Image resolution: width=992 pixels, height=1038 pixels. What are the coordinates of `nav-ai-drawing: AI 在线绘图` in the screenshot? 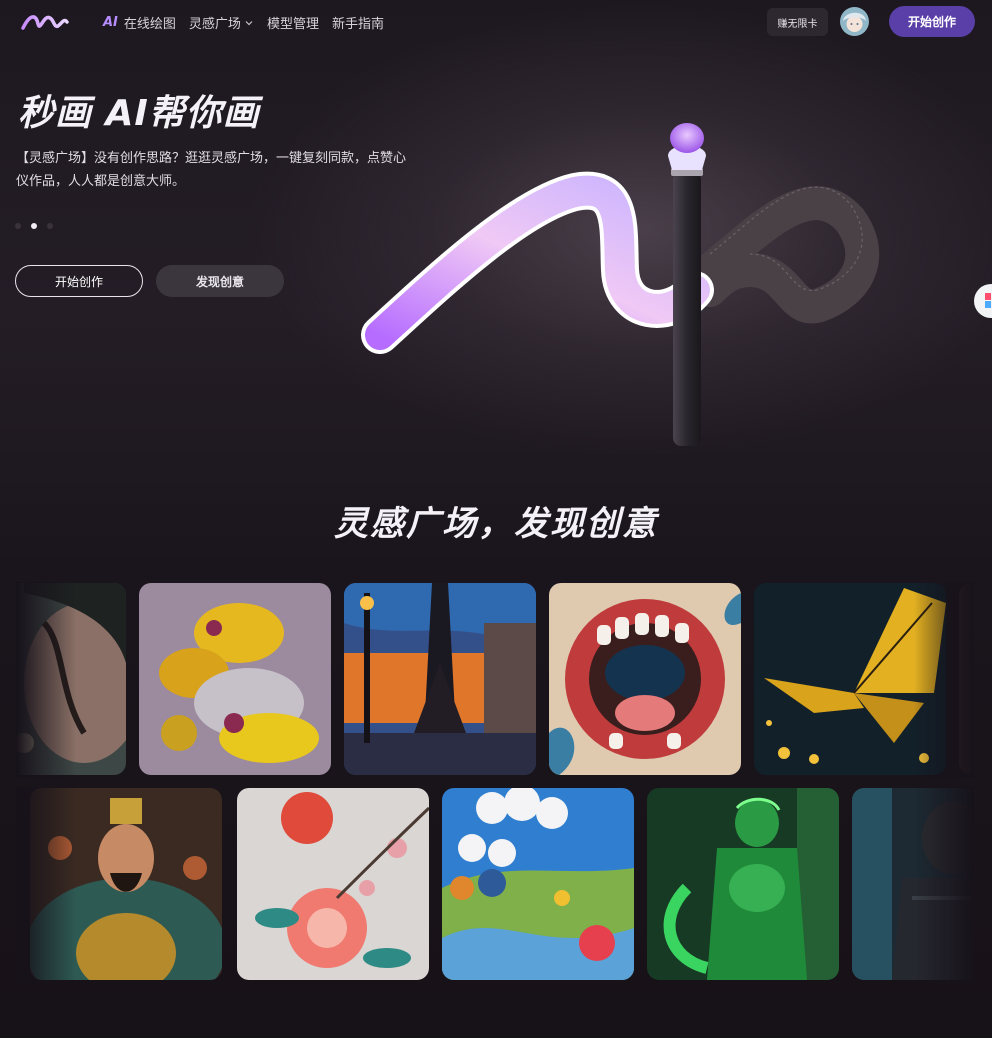 It's located at (139, 22).